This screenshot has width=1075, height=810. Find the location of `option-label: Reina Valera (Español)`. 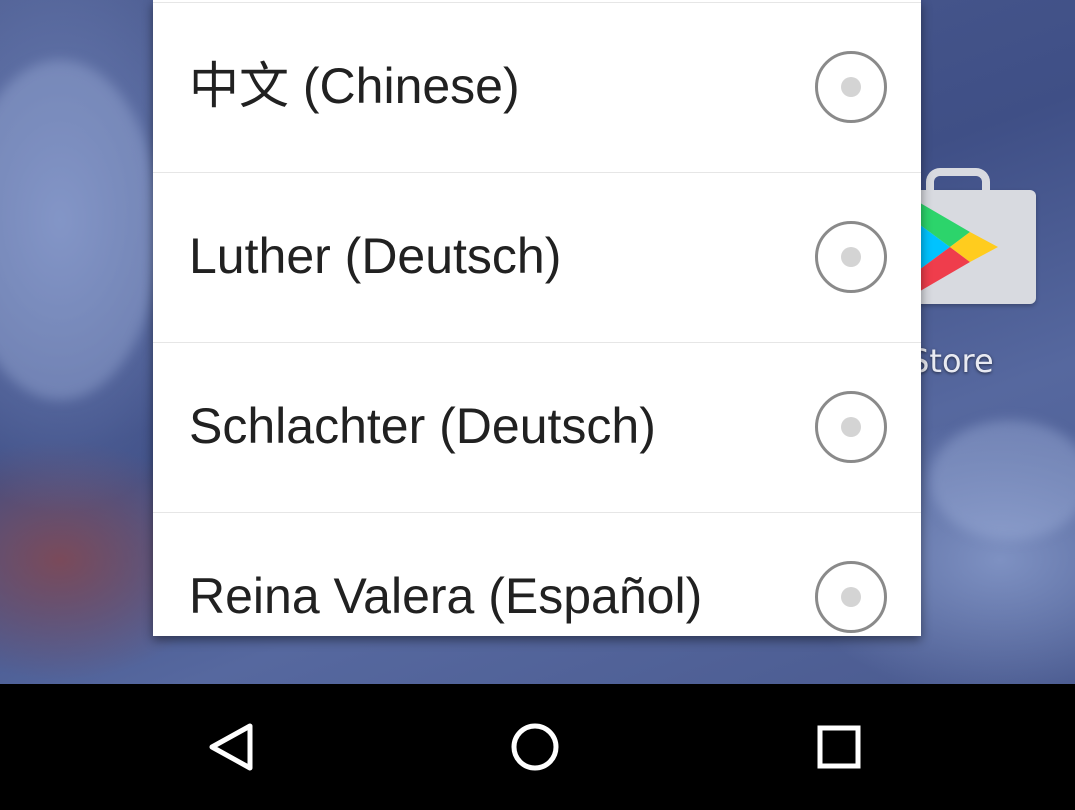

option-label: Reina Valera (Español) is located at coordinates (446, 596).